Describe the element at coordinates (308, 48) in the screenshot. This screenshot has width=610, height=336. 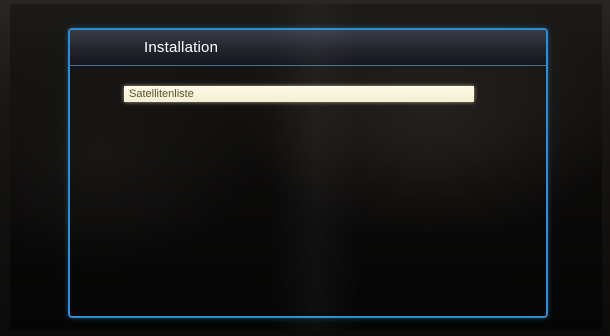
I see `menu-header: Installation` at that location.